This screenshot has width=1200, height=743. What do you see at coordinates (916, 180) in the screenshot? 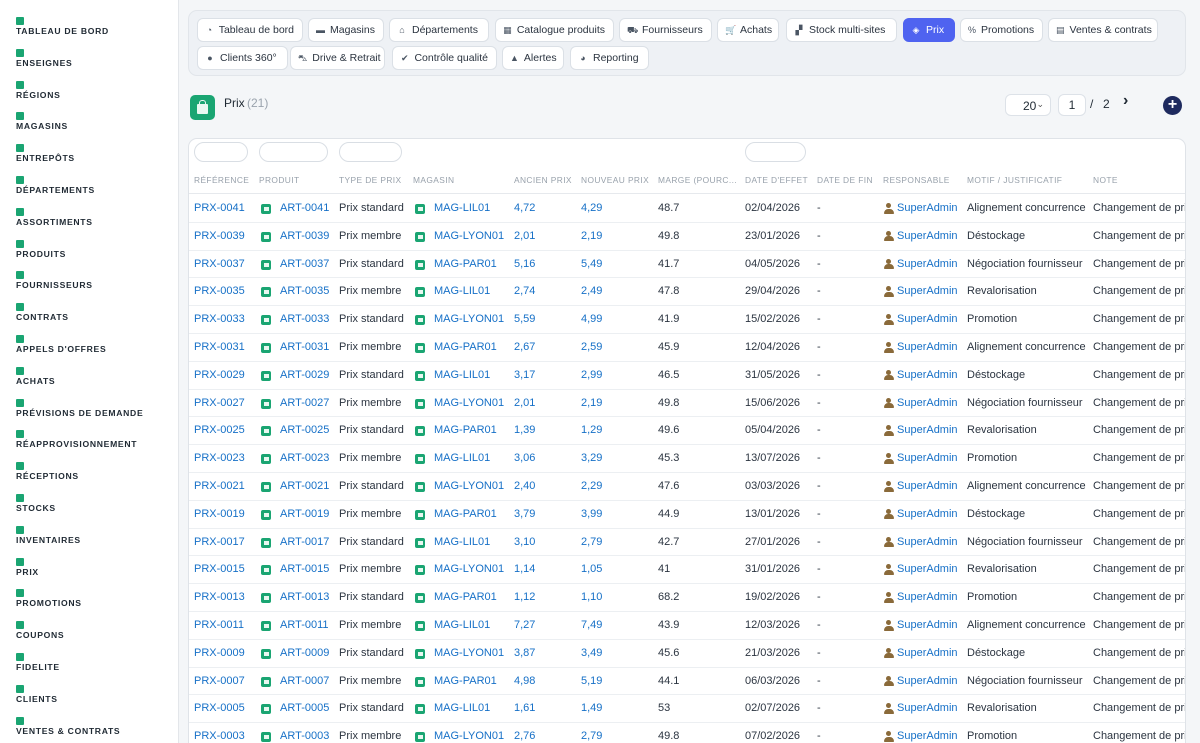
I see `column-header: RESPONSABLE` at bounding box center [916, 180].